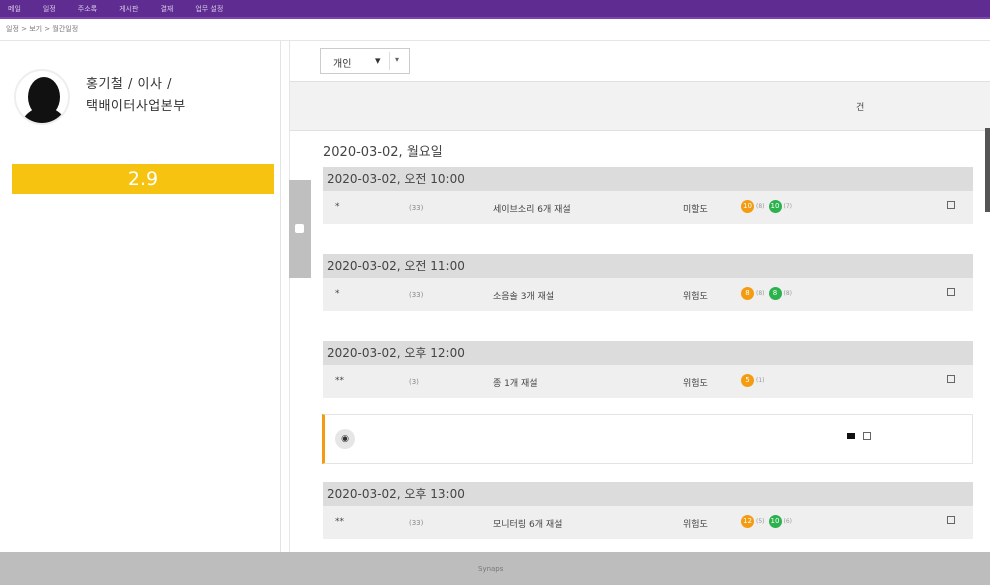 The image size is (990, 585). I want to click on footer-text: Synaps, so click(491, 569).